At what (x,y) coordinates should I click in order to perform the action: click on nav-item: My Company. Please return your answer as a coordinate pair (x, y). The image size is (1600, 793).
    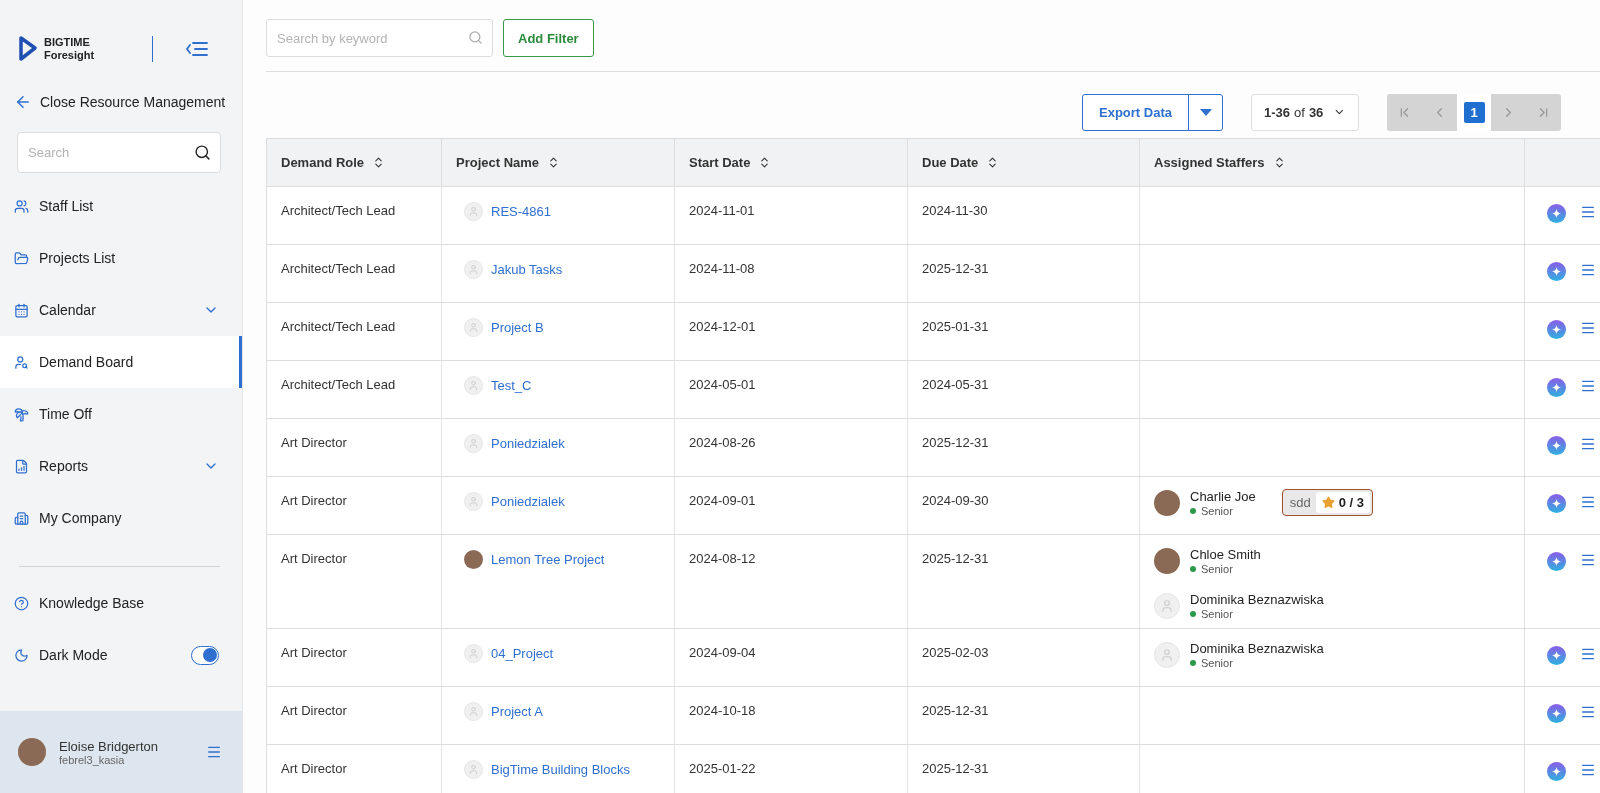
    Looking at the image, I should click on (121, 518).